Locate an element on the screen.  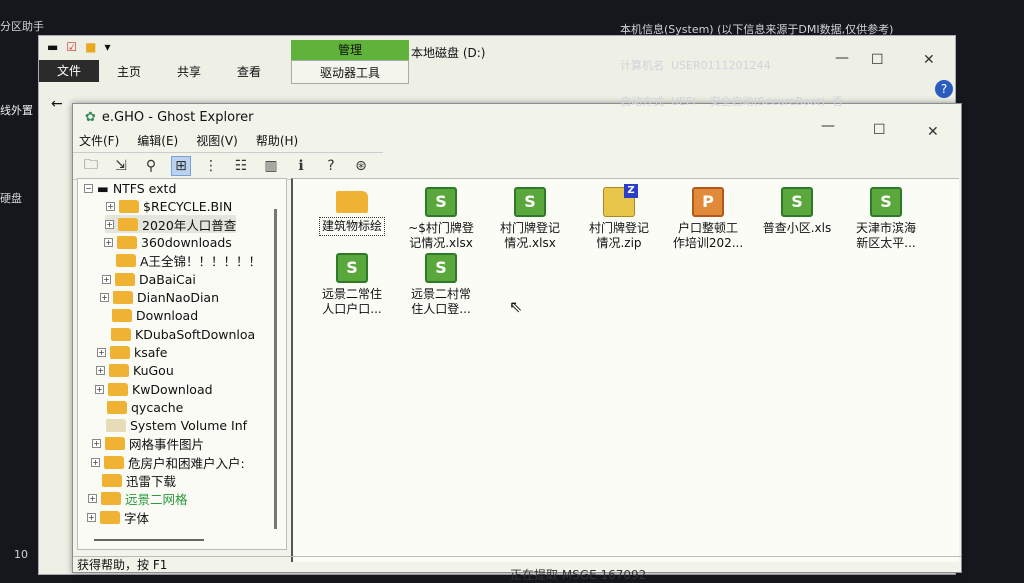
tab-view: 查看 is located at coordinates (249, 71).